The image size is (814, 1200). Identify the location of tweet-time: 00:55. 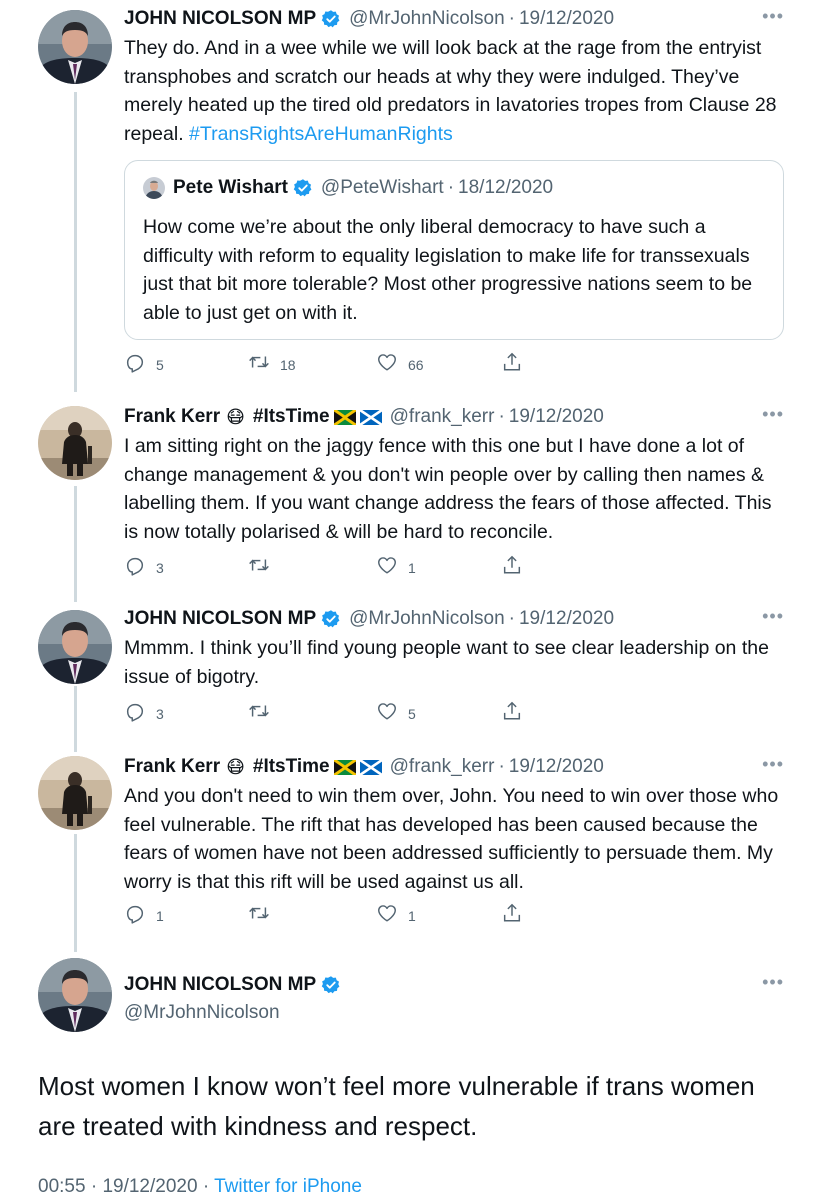
(62, 1186).